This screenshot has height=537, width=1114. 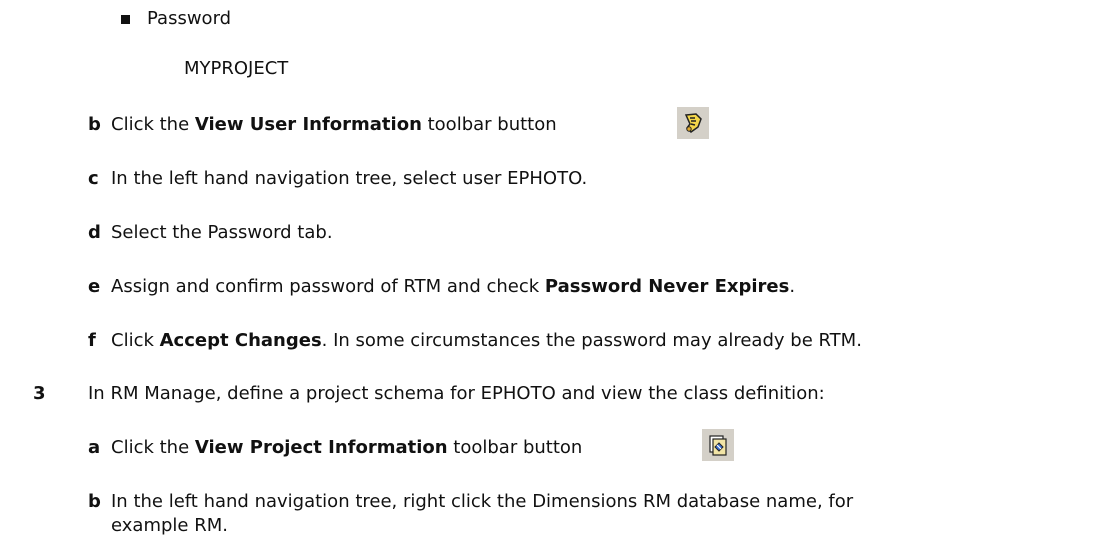 What do you see at coordinates (94, 286) in the screenshot?
I see `step-letter-e: e` at bounding box center [94, 286].